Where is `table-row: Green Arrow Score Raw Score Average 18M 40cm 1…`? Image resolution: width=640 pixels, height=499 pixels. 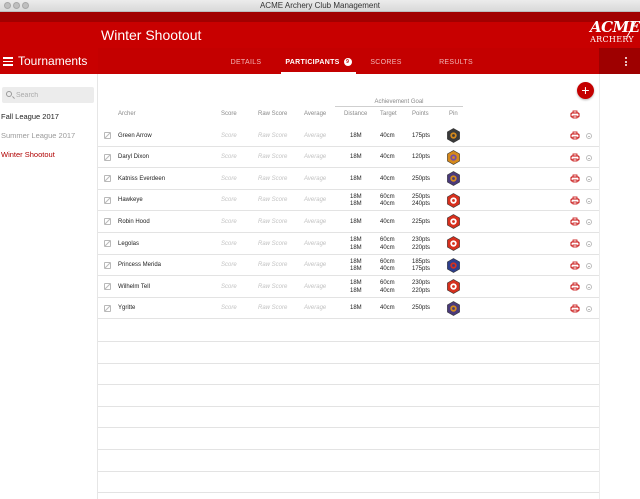 table-row: Green Arrow Score Raw Score Average 18M 40cm 1… is located at coordinates (348, 136).